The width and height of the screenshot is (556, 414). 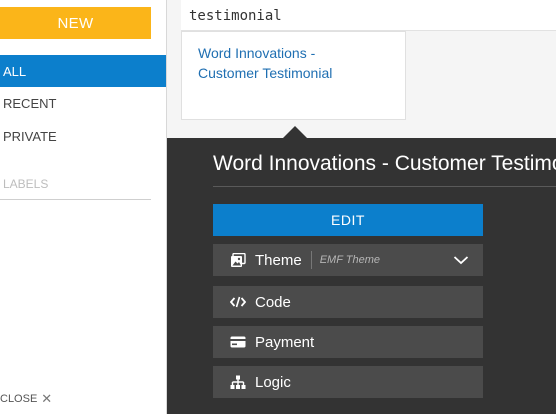 What do you see at coordinates (461, 261) in the screenshot?
I see `chevron-down-icon` at bounding box center [461, 261].